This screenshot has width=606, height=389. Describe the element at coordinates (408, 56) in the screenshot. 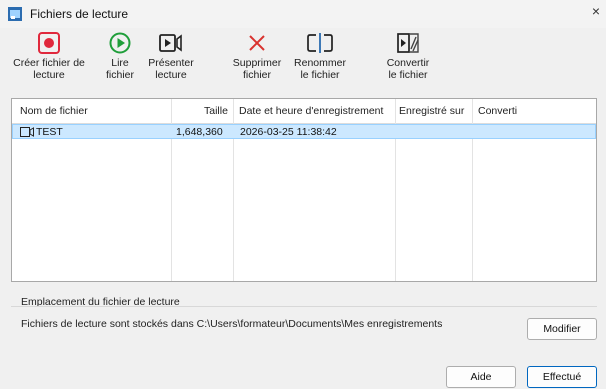

I see `convert-file-button: Convertir le fichier` at that location.